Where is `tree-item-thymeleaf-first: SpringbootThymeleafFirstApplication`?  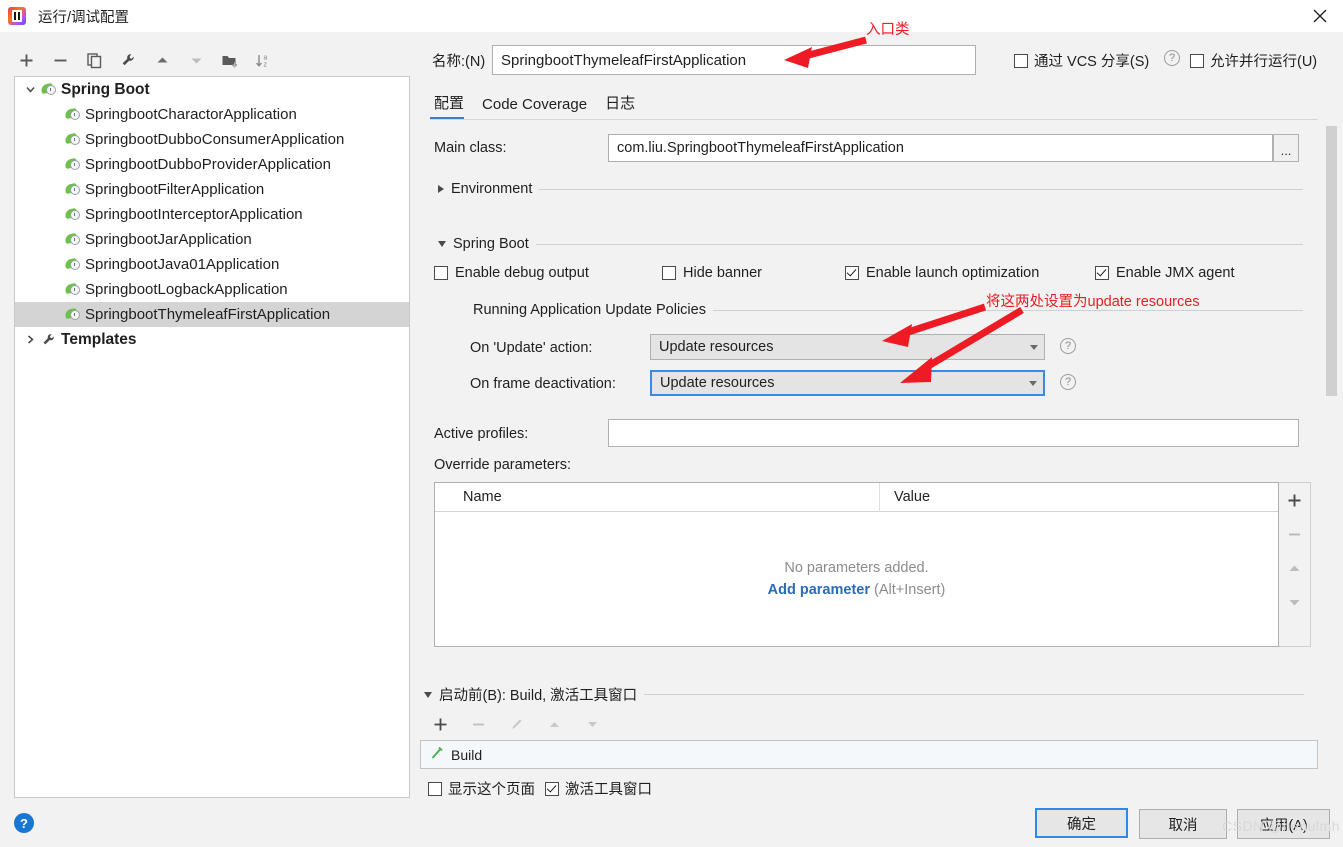
tree-item-thymeleaf-first: SpringbootThymeleafFirstApplication is located at coordinates (212, 314).